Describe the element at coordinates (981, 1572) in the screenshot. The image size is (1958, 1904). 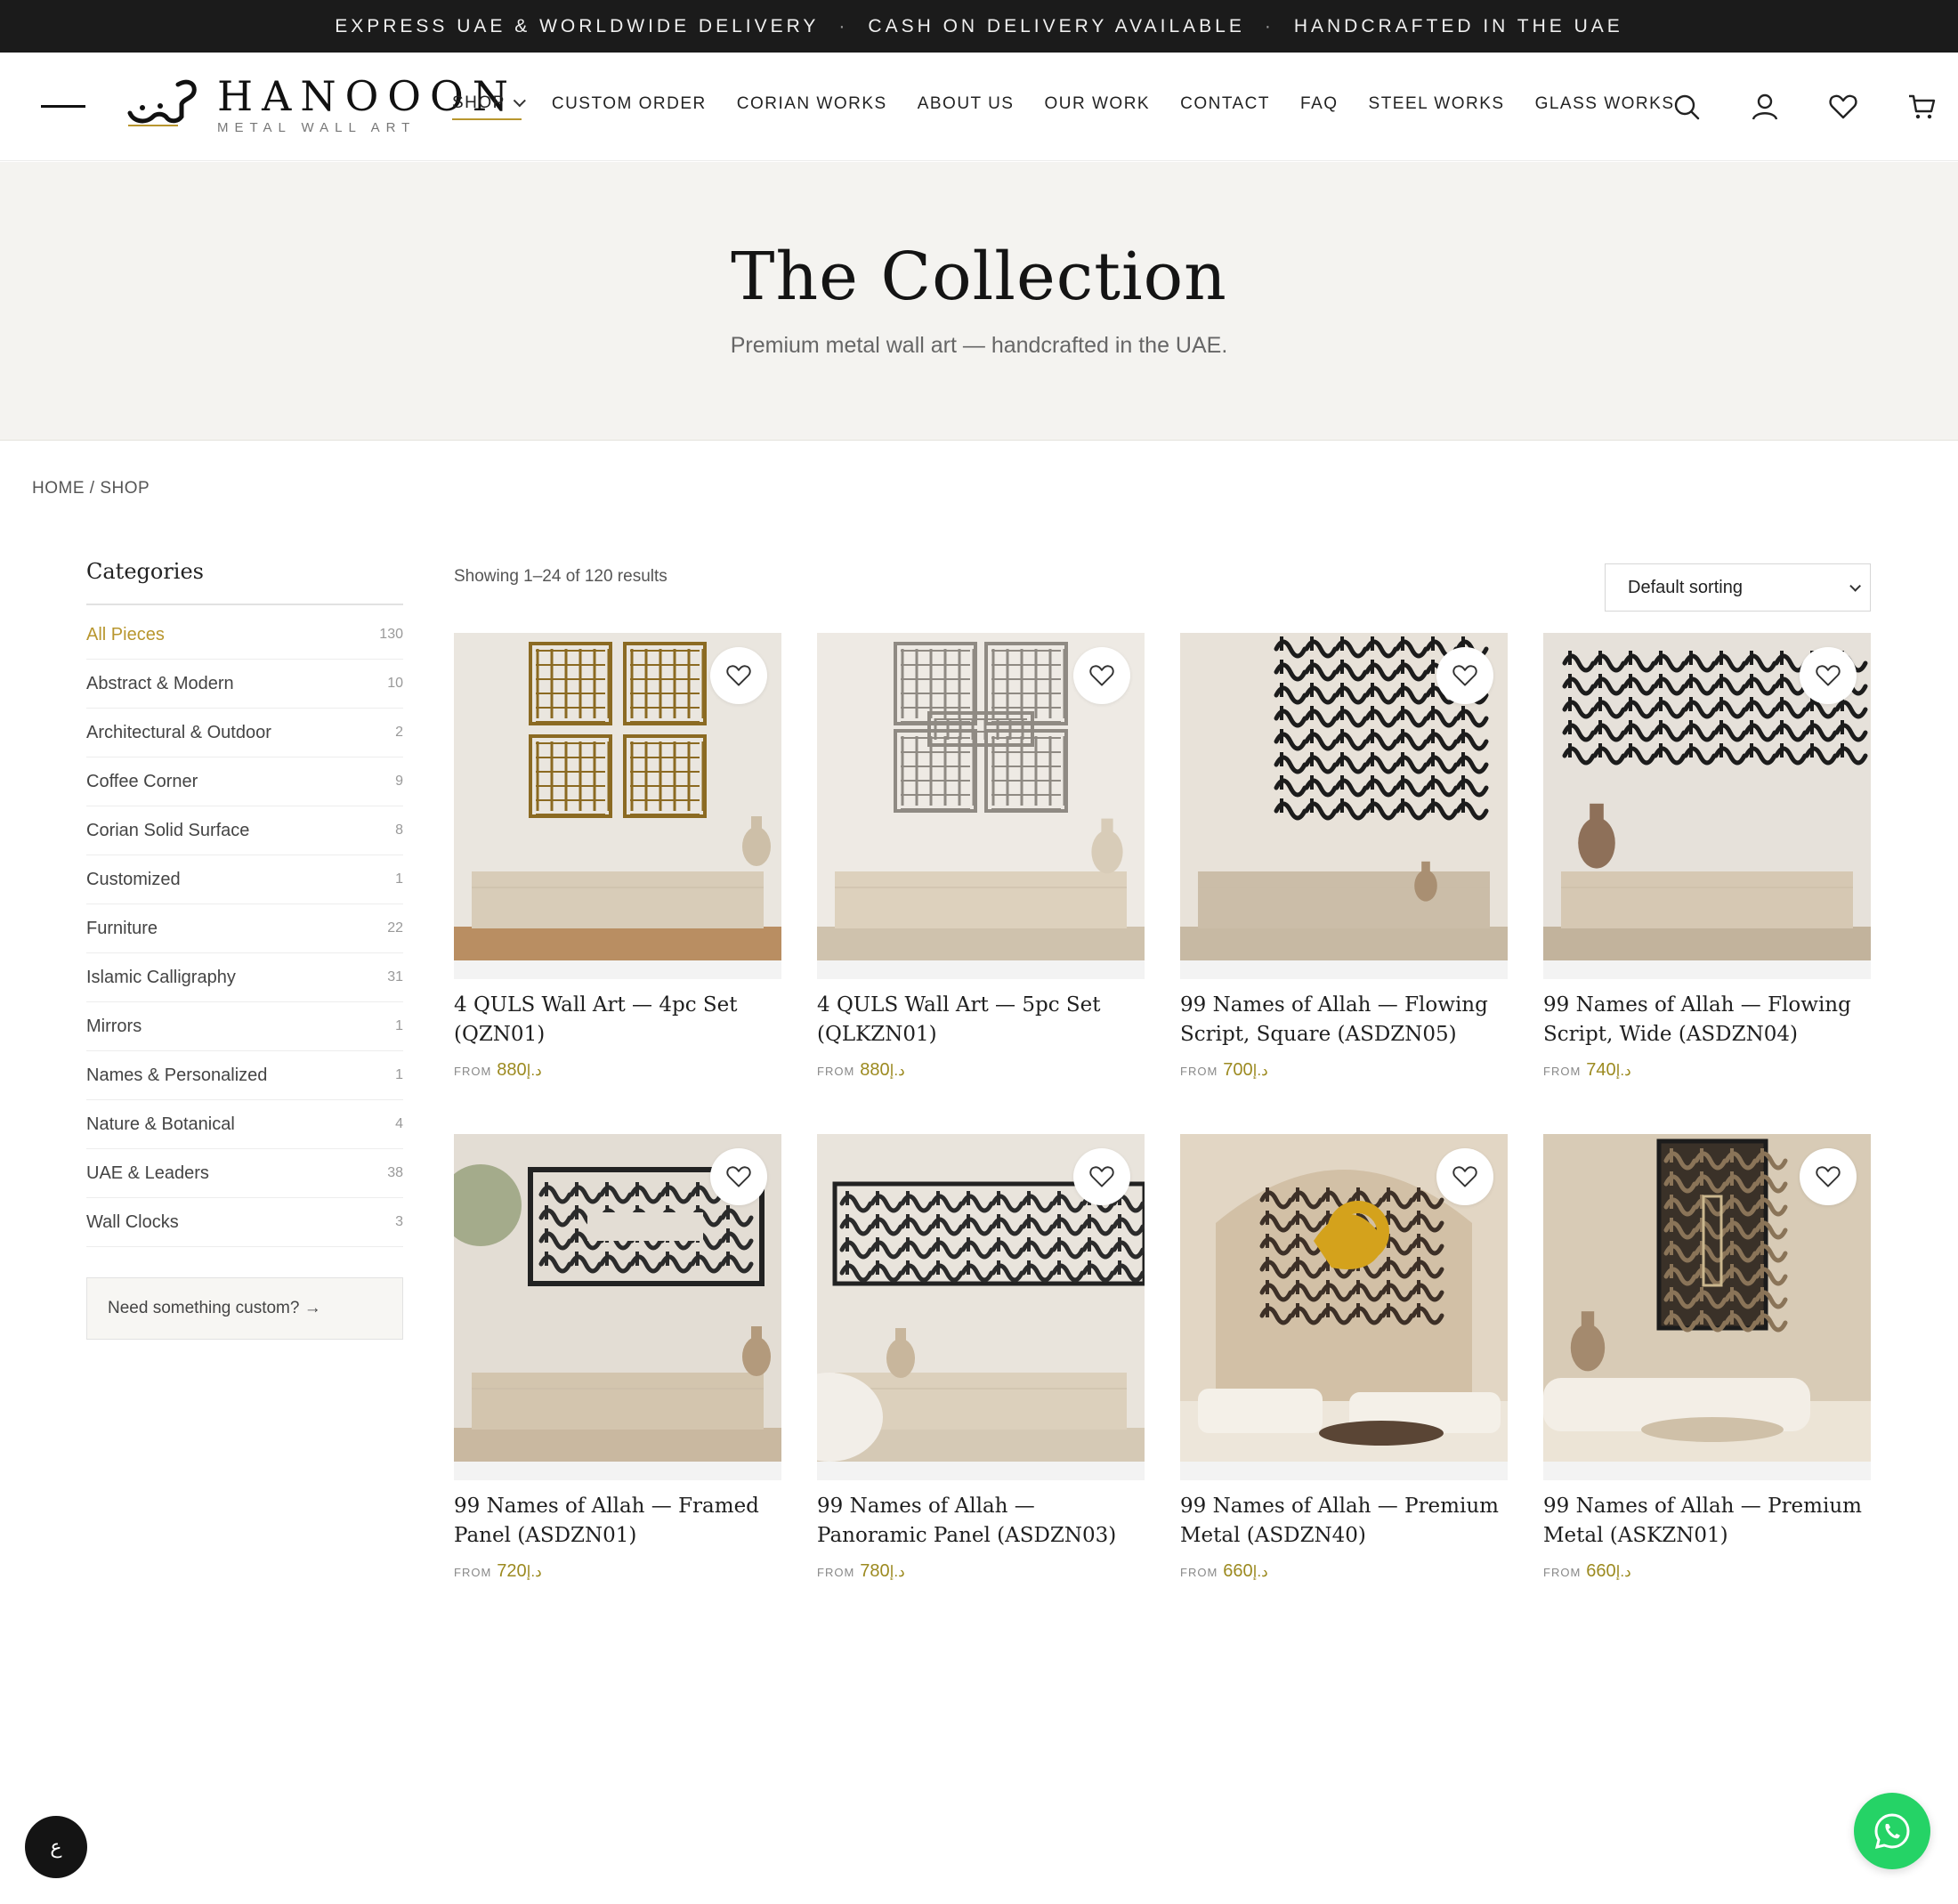
I see `product-price: FROM د.إ780` at that location.